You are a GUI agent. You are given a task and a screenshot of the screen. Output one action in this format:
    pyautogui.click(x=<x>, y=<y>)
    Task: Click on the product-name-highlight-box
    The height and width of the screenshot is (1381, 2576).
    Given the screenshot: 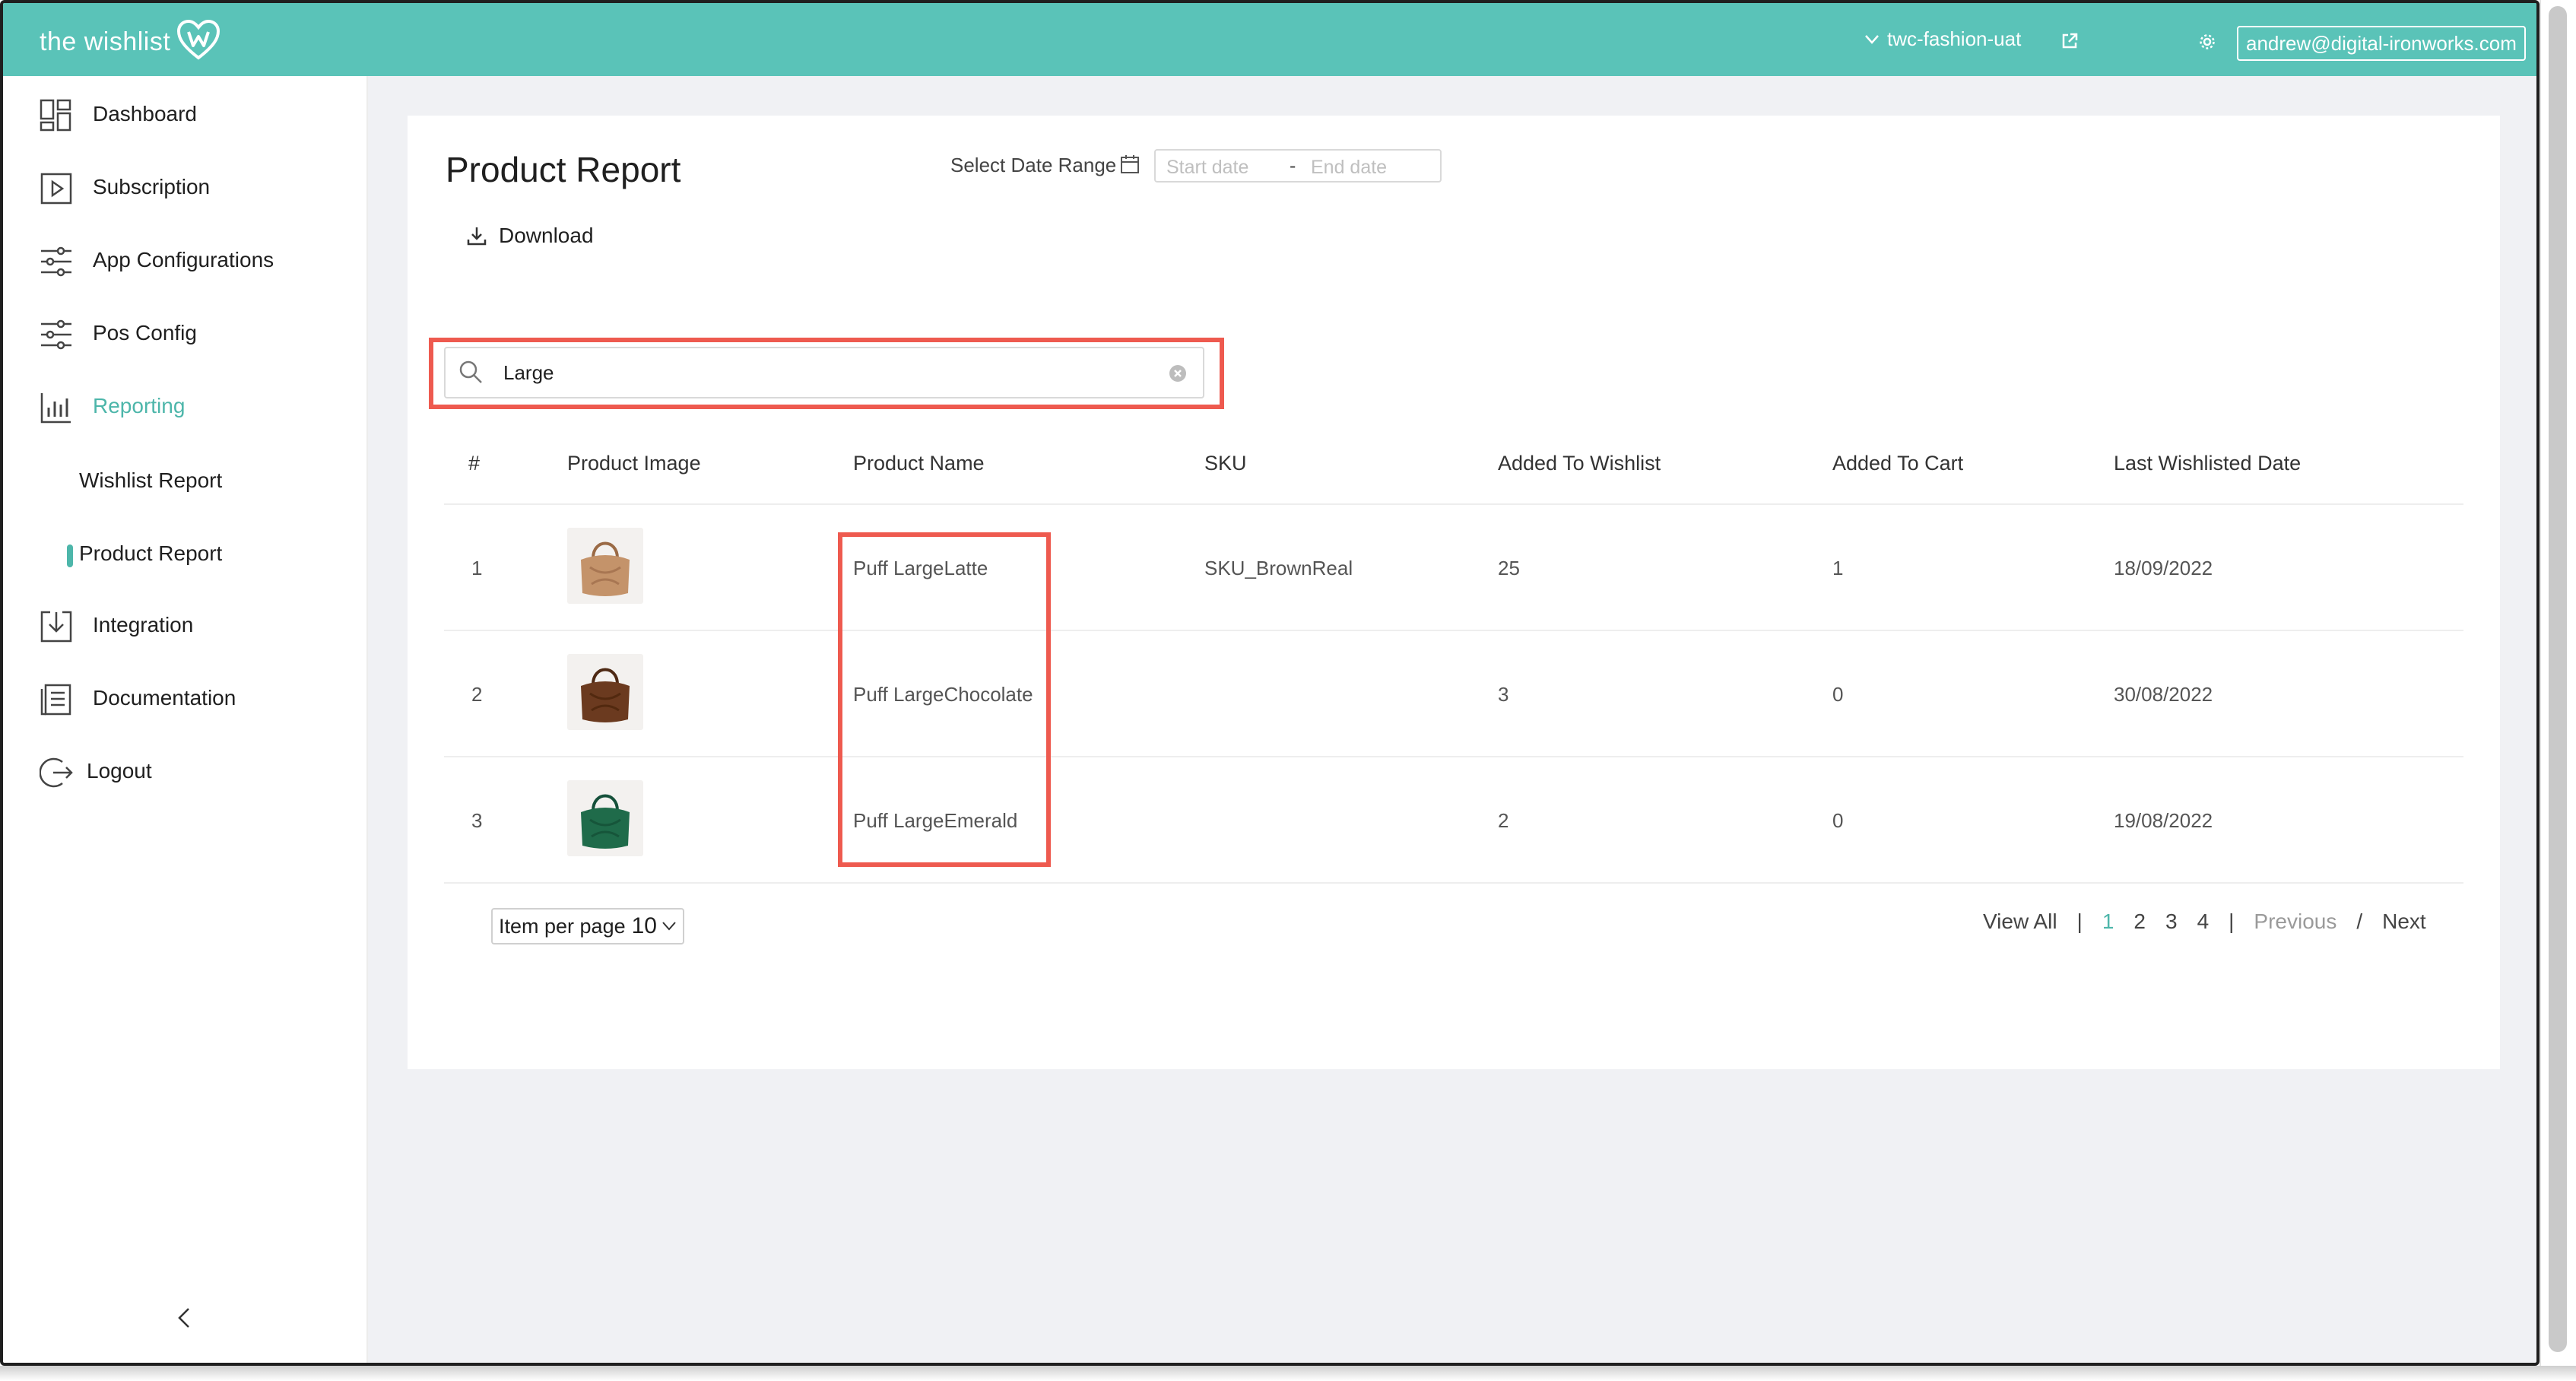 What is the action you would take?
    pyautogui.click(x=944, y=699)
    